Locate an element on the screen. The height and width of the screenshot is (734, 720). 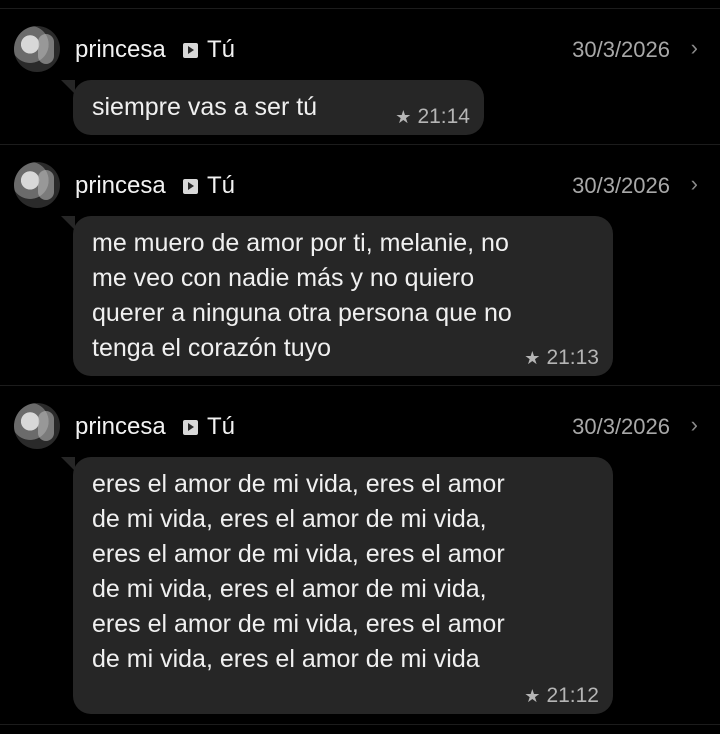
message-time: 21:13 is located at coordinates (572, 357).